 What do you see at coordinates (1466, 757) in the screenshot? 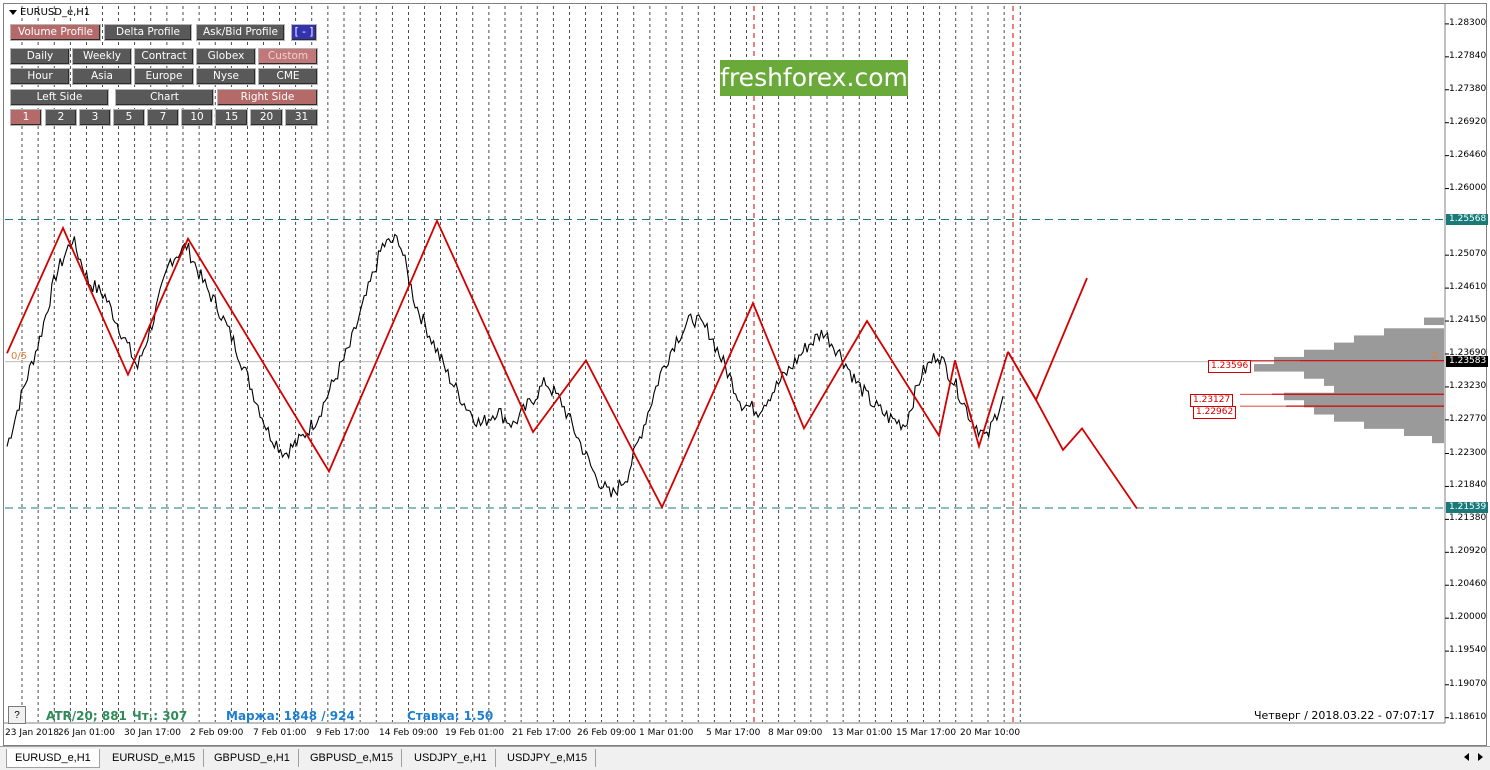
I see `scroll-left-icon` at bounding box center [1466, 757].